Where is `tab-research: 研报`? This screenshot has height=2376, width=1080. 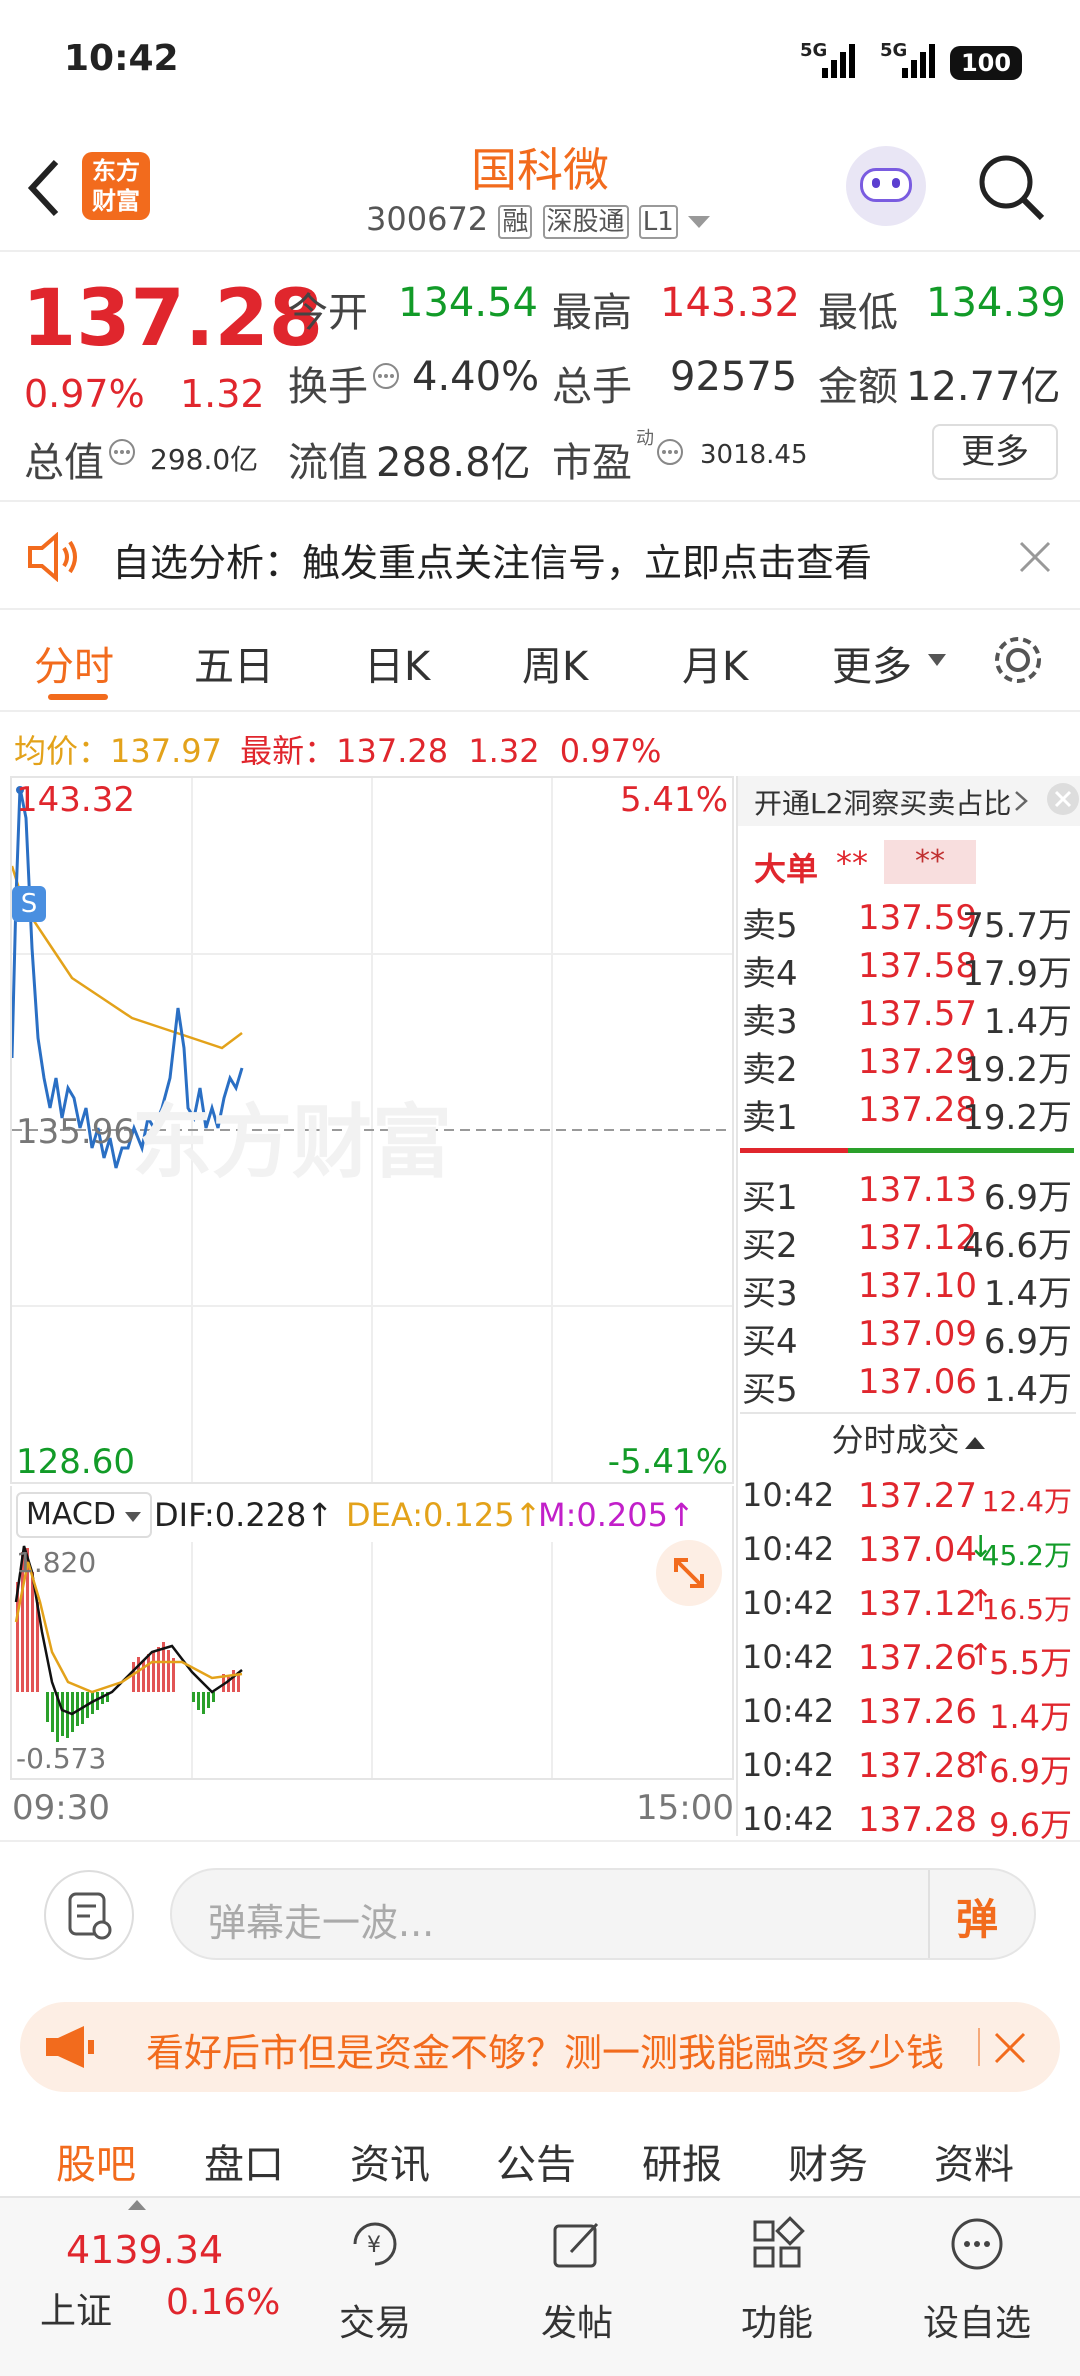
tab-research: 研报 is located at coordinates (682, 2161).